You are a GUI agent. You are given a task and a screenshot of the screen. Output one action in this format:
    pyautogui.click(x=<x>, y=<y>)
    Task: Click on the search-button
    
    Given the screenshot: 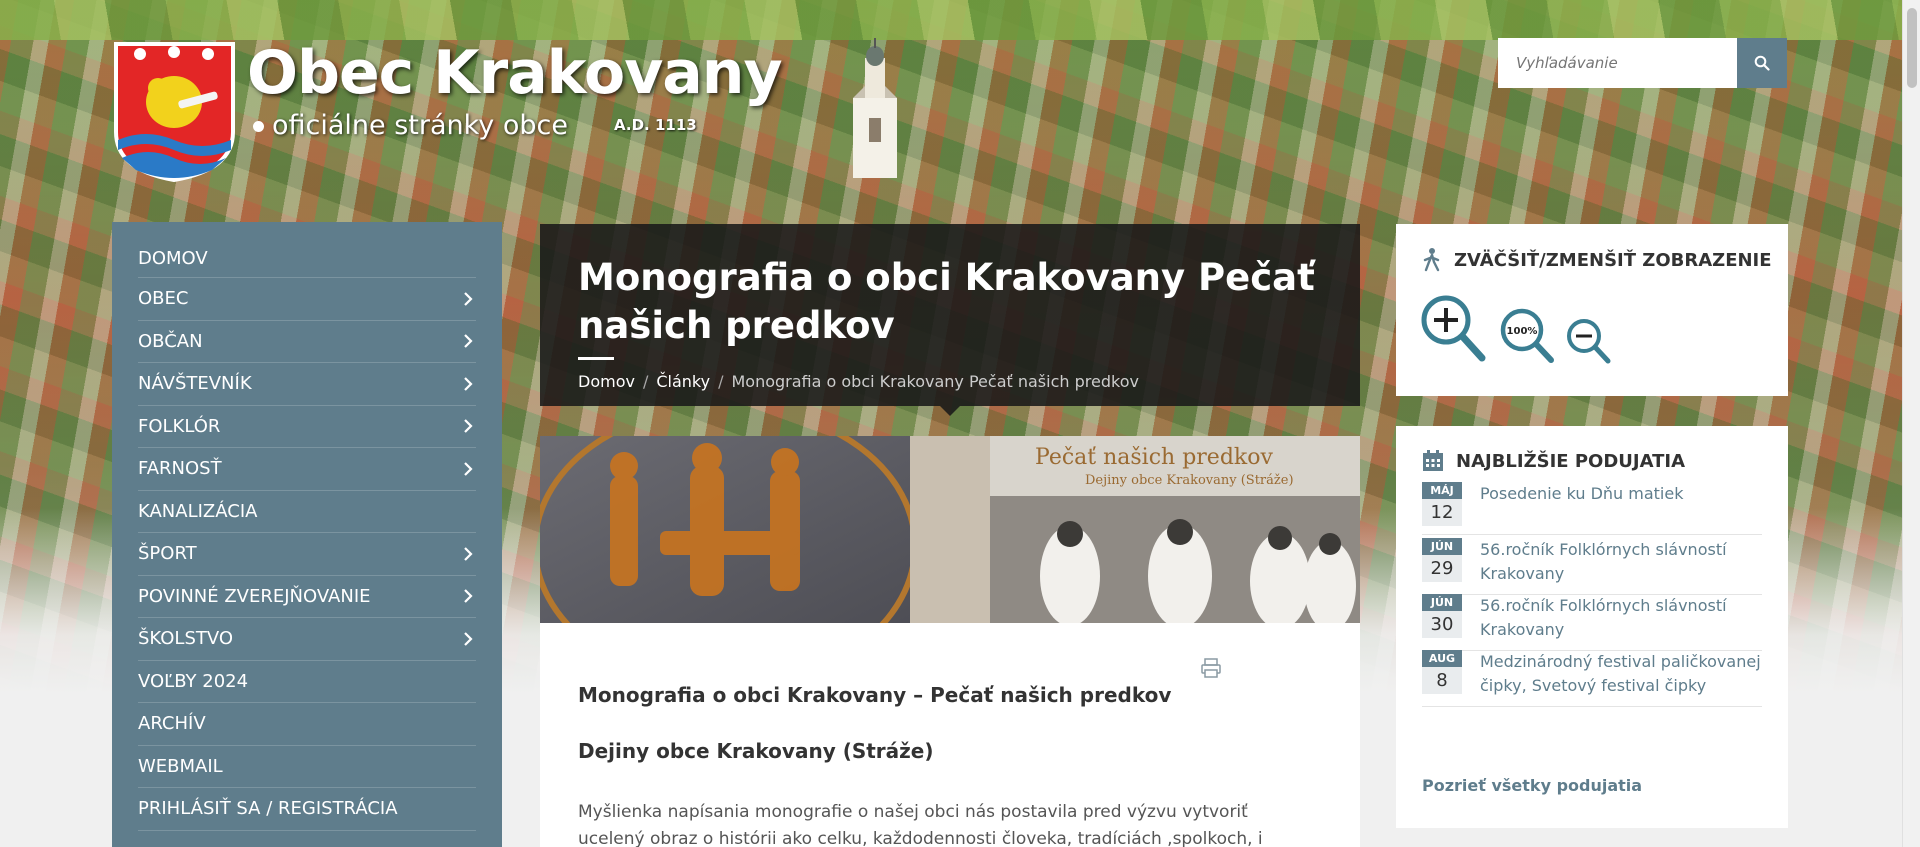 What is the action you would take?
    pyautogui.click(x=1762, y=63)
    